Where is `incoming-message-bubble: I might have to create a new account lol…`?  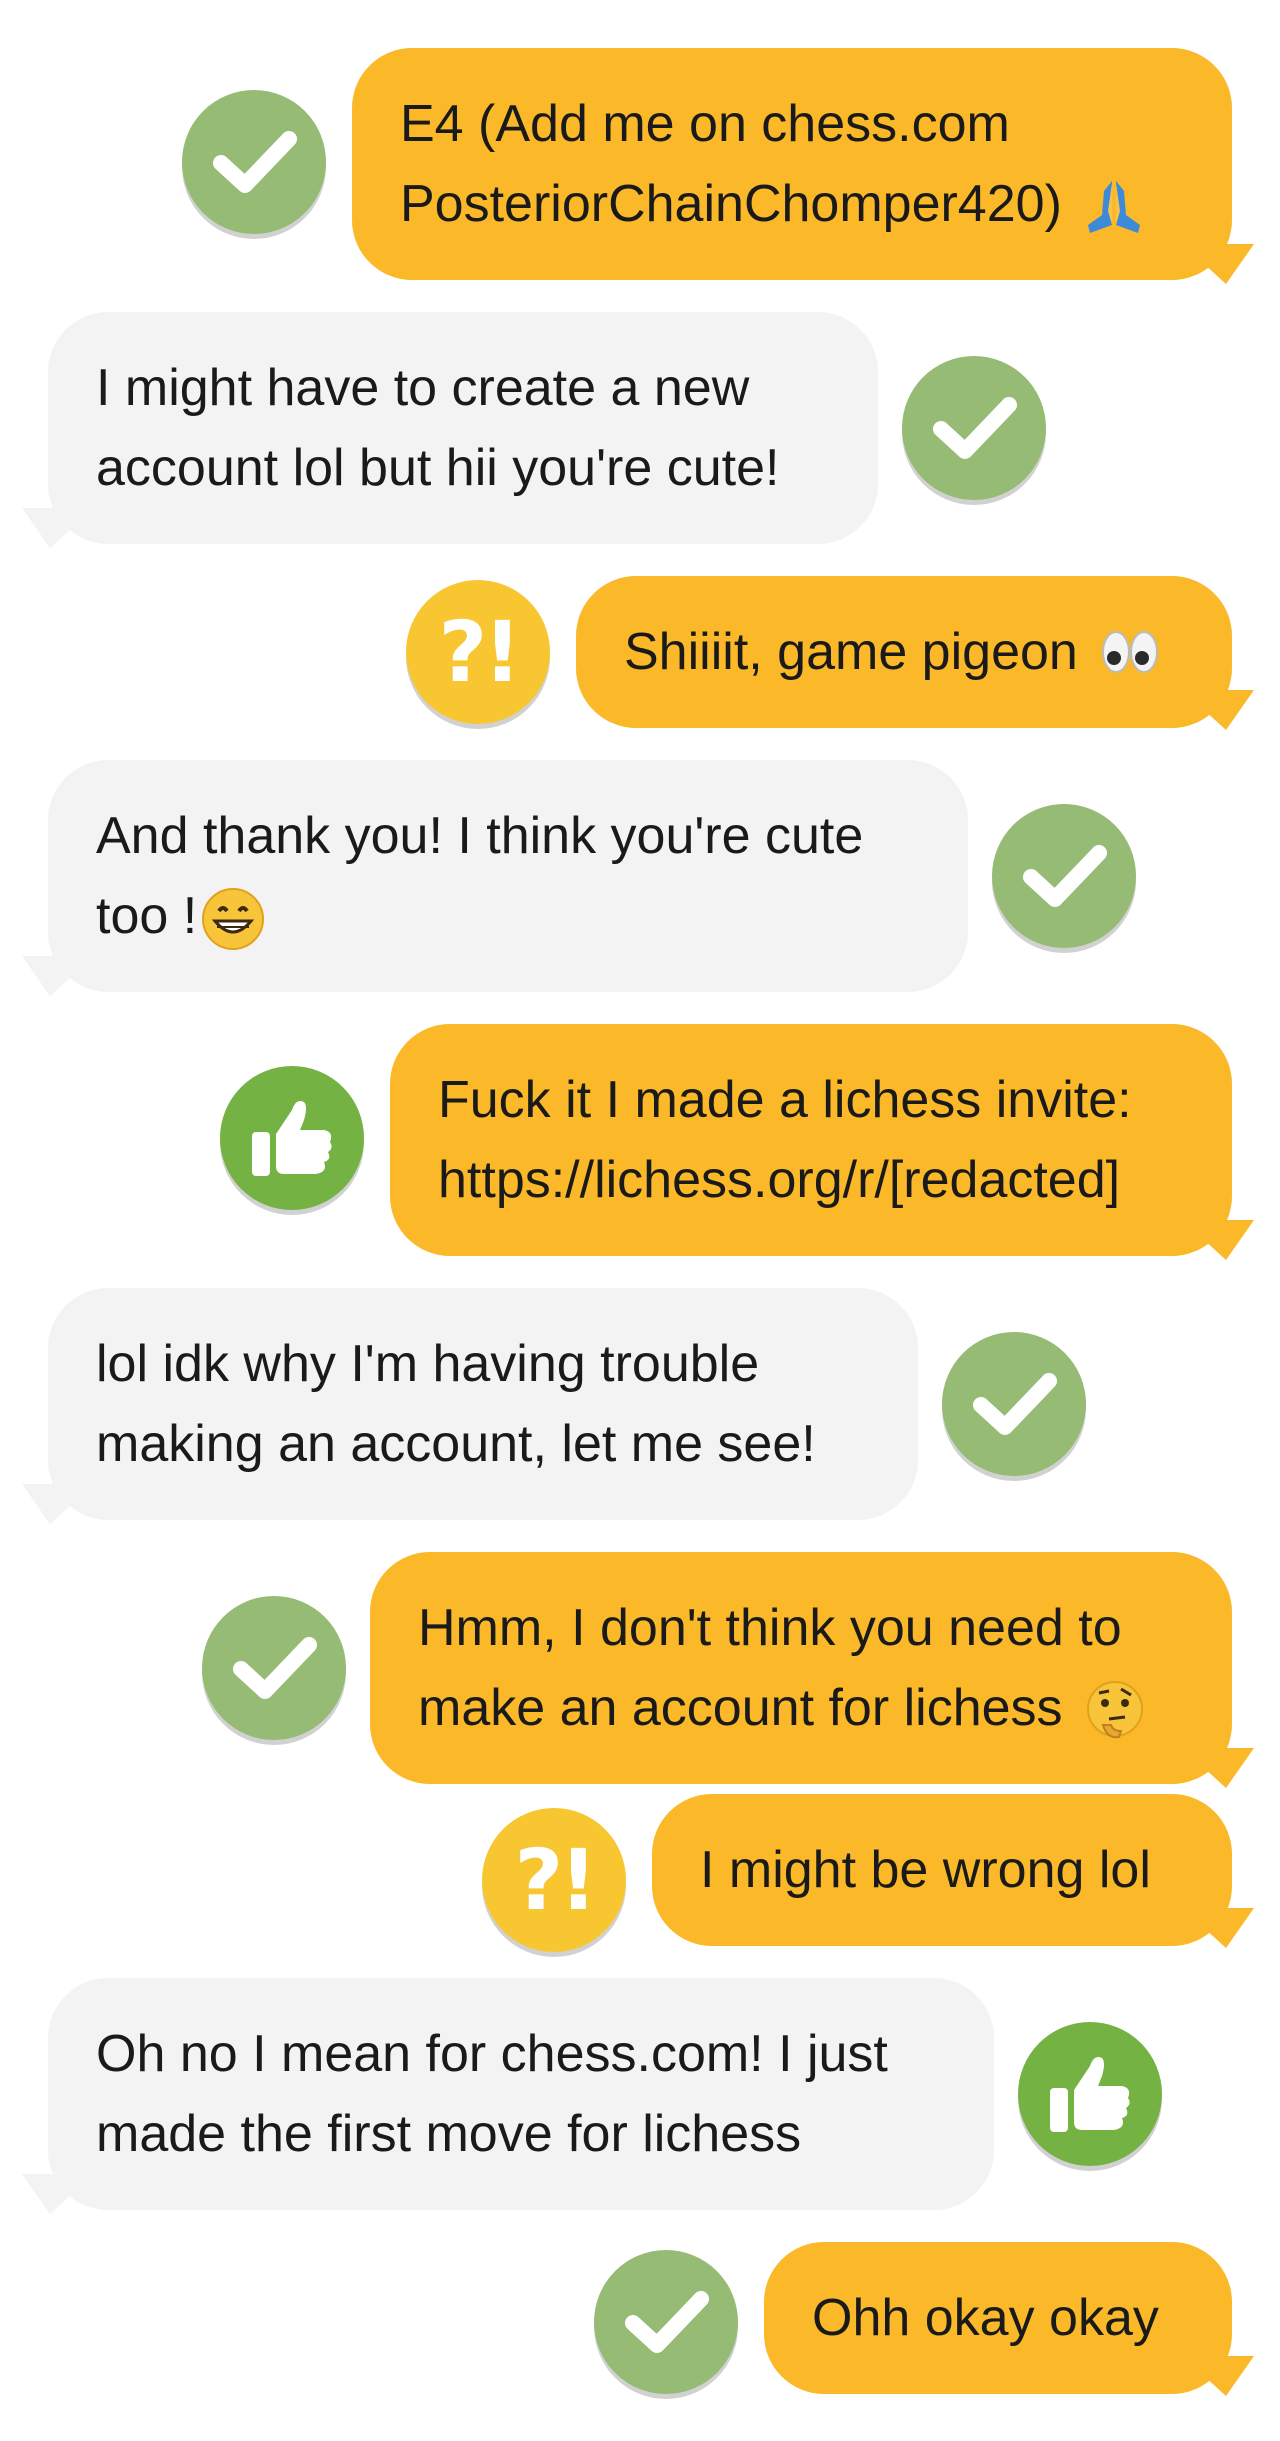
incoming-message-bubble: I might have to create a new account lol… is located at coordinates (463, 428).